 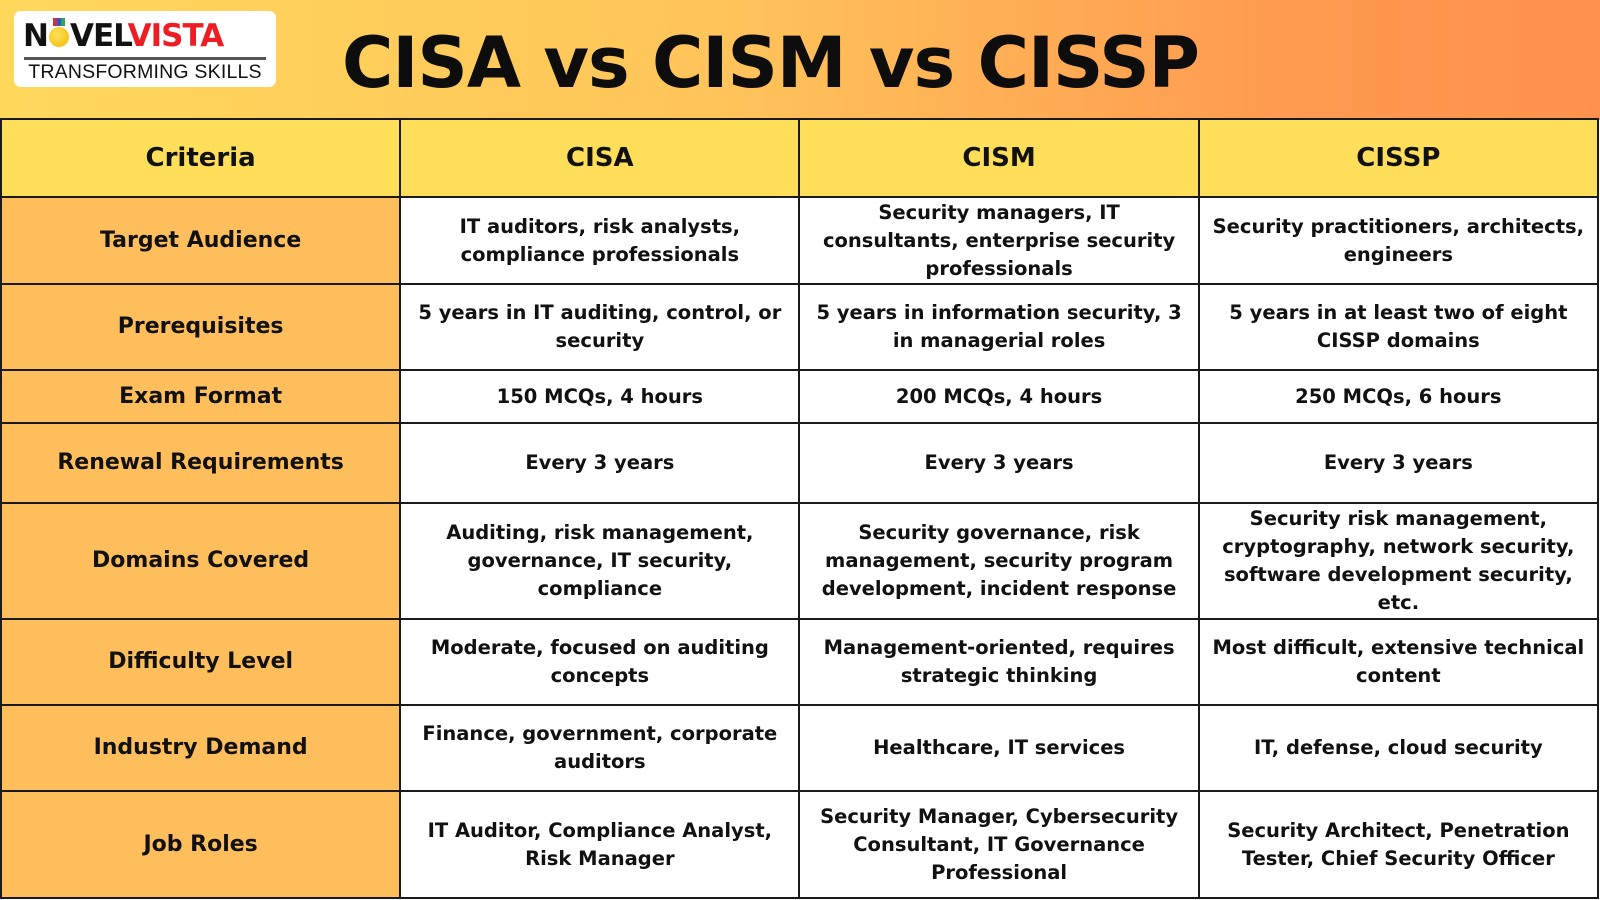 I want to click on cissp-cell: Every 3 years, so click(x=1398, y=463).